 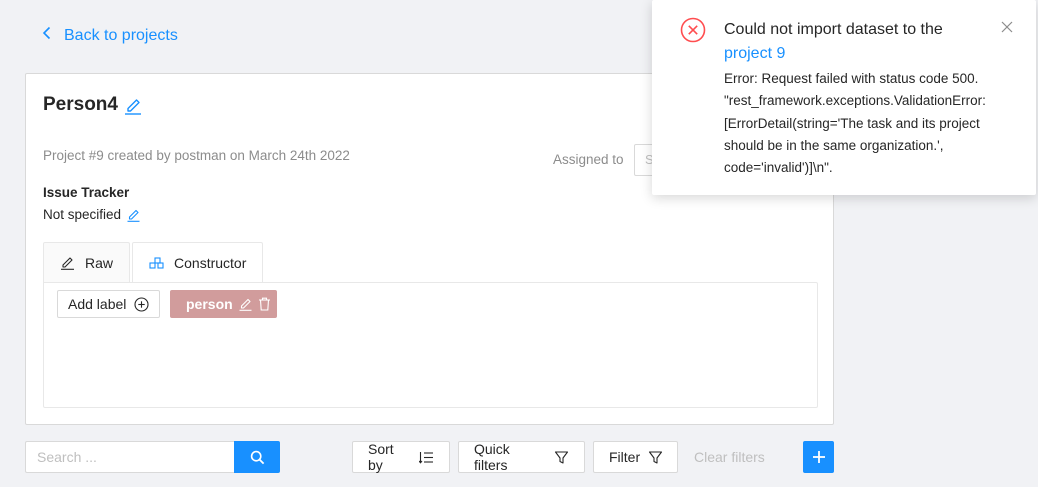 I want to click on close-circle-icon, so click(x=693, y=30).